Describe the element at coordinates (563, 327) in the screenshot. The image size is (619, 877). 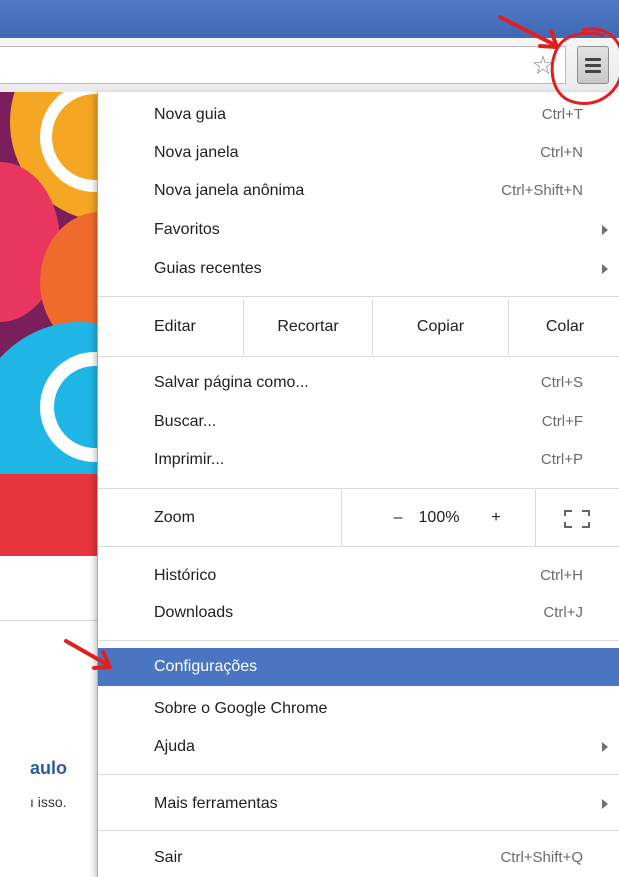
I see `paste-button: Colar` at that location.